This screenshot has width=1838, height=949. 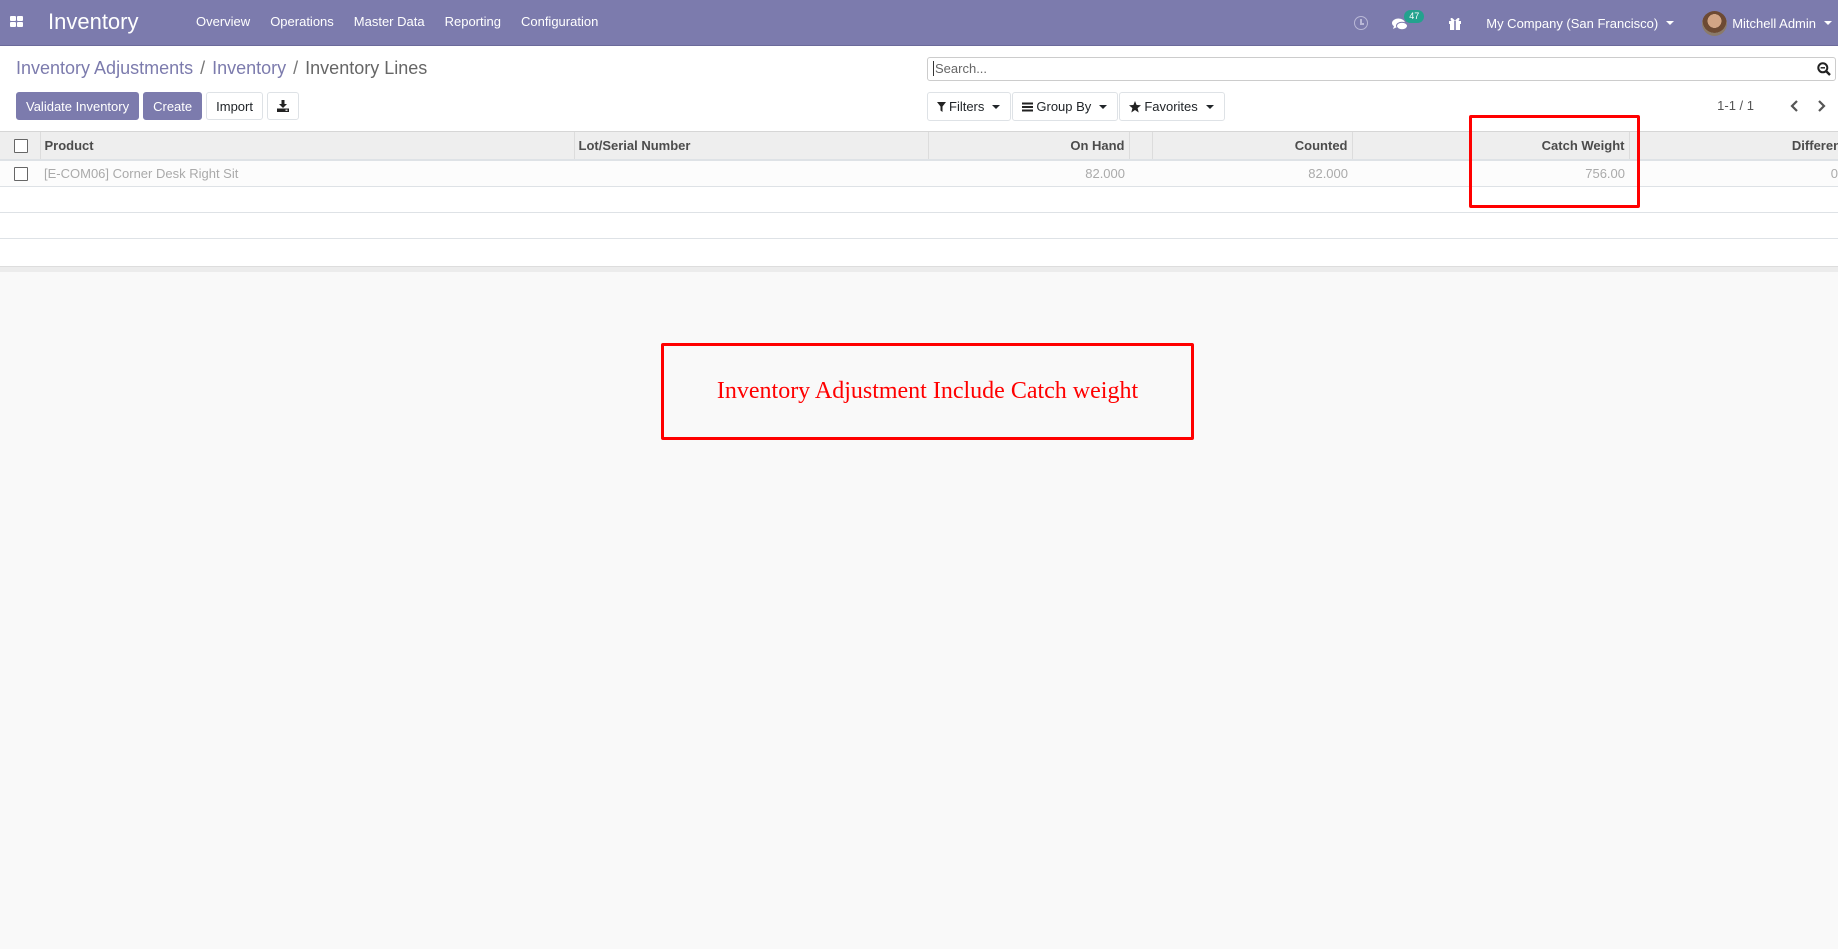 What do you see at coordinates (1549, 173) in the screenshot?
I see `cell-catch-weight: 756.00` at bounding box center [1549, 173].